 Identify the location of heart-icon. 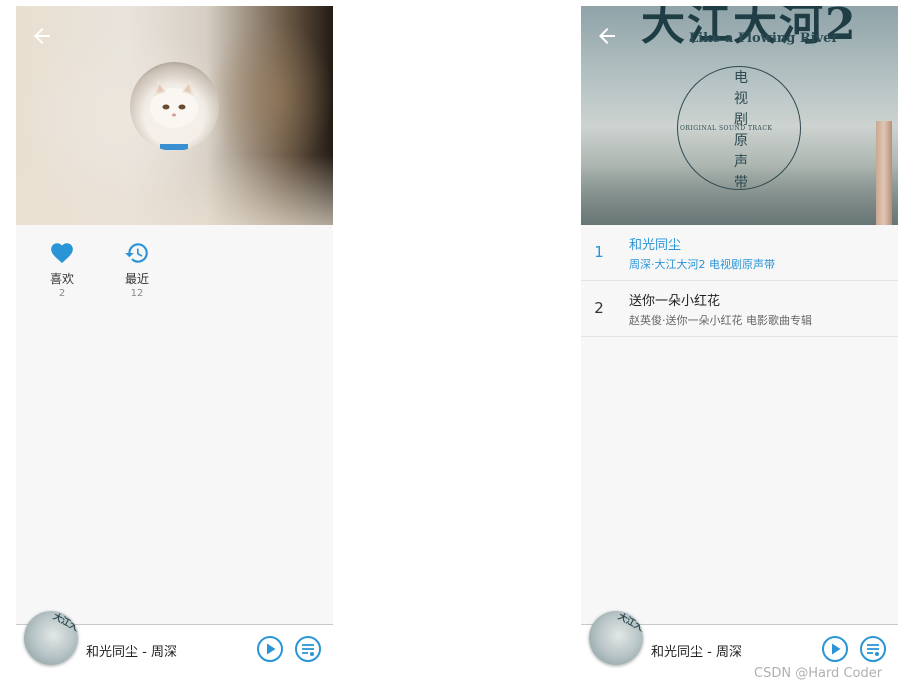
(62, 253).